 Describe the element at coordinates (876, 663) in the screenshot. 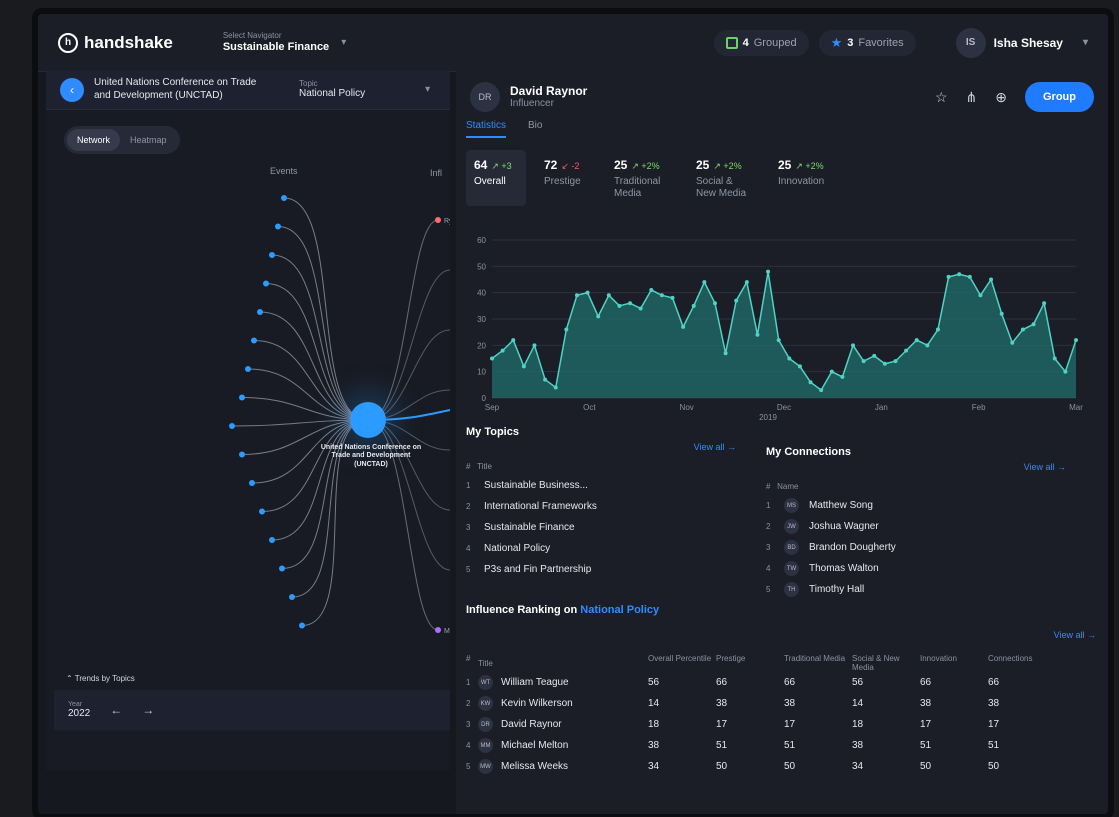

I see `column-header: Social & New Media` at that location.